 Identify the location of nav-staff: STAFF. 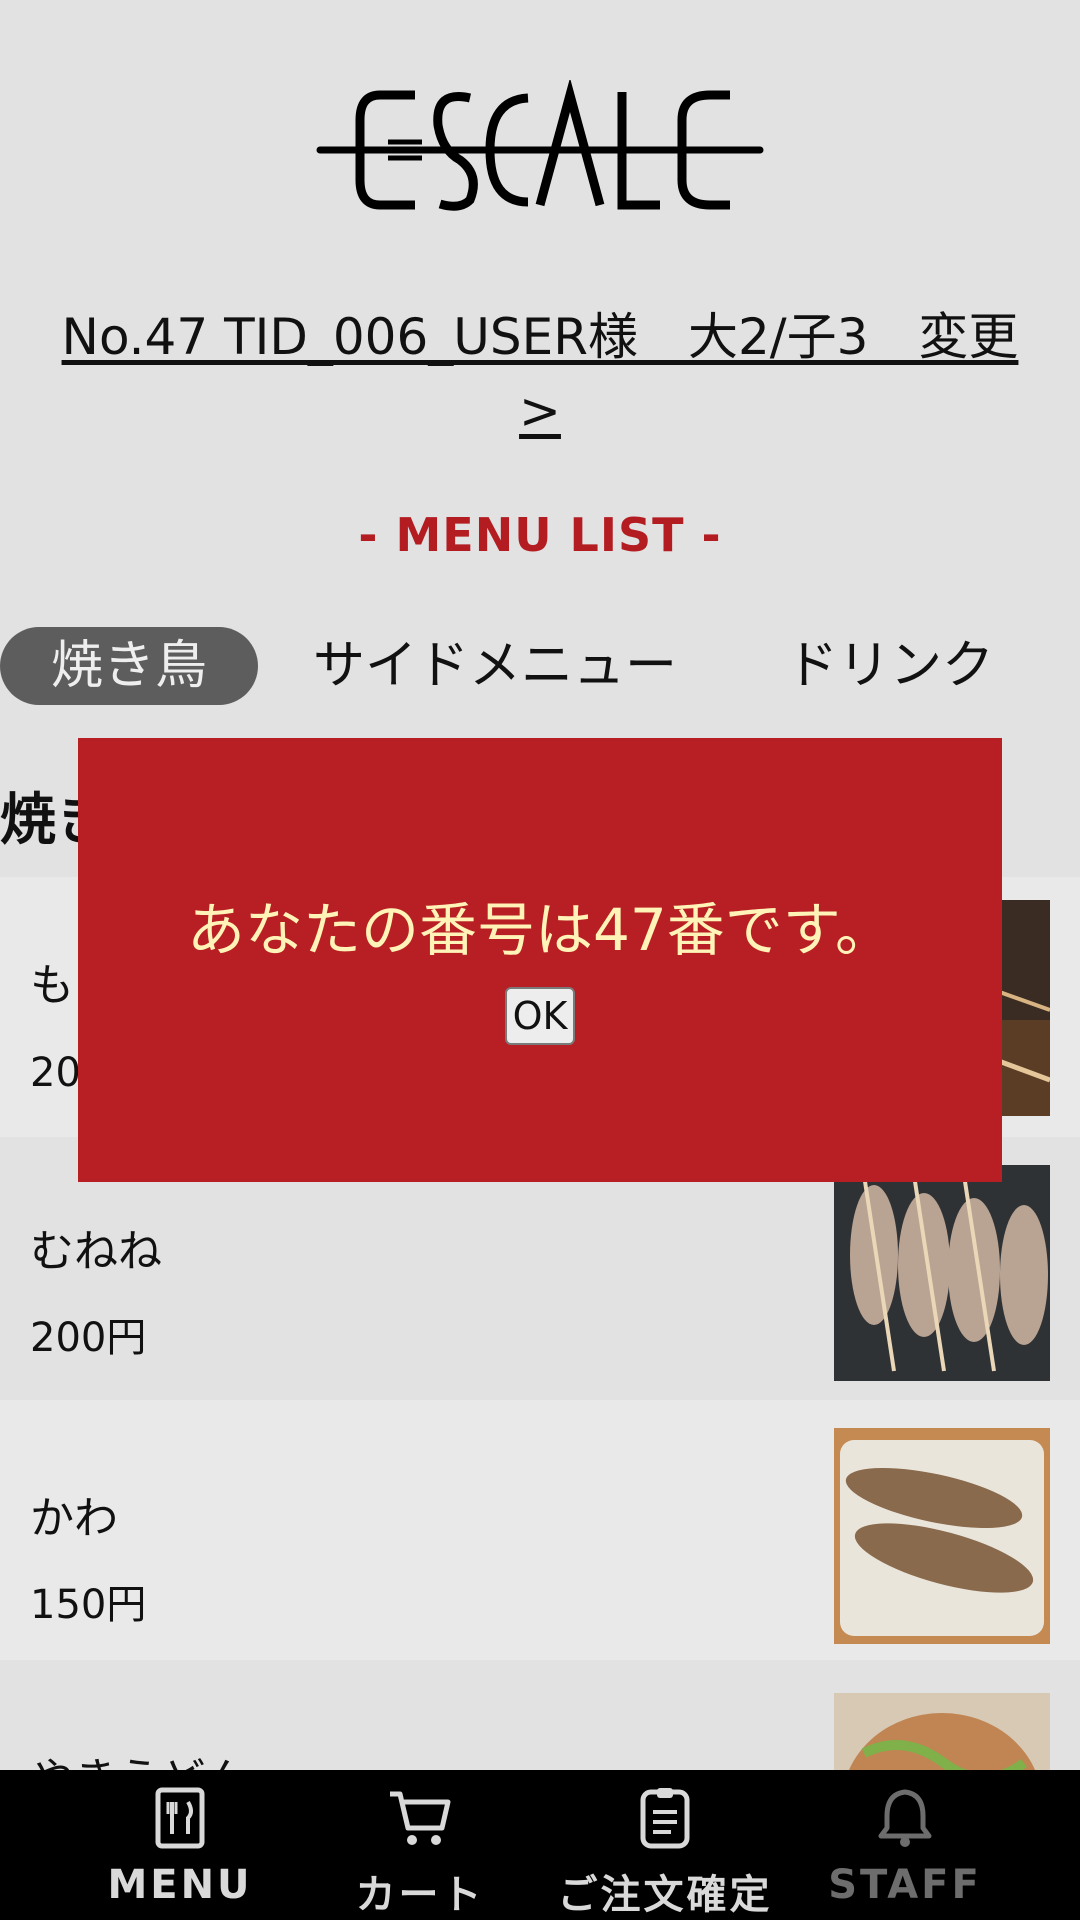
(905, 1845).